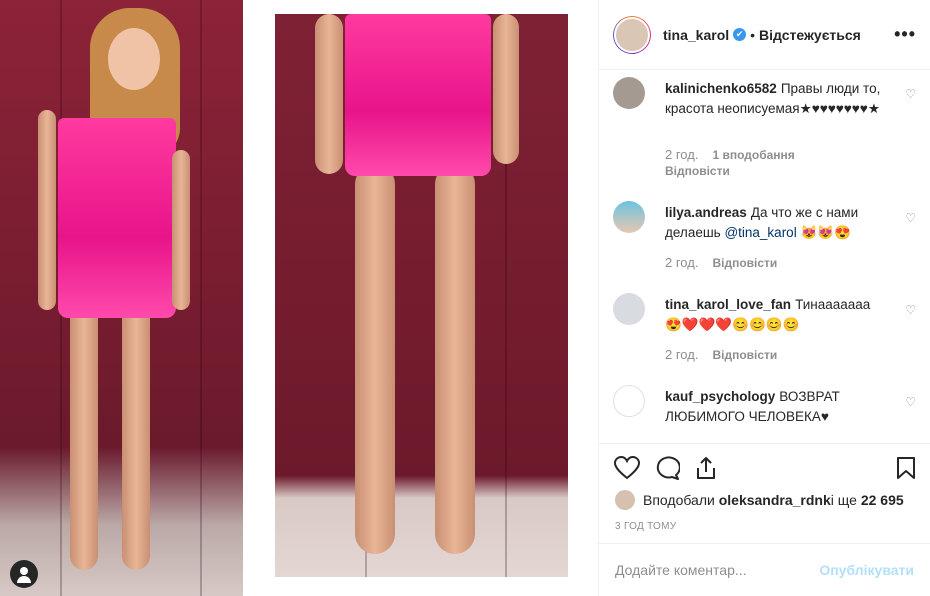 The image size is (930, 596). I want to click on tagged-users-icon, so click(24, 574).